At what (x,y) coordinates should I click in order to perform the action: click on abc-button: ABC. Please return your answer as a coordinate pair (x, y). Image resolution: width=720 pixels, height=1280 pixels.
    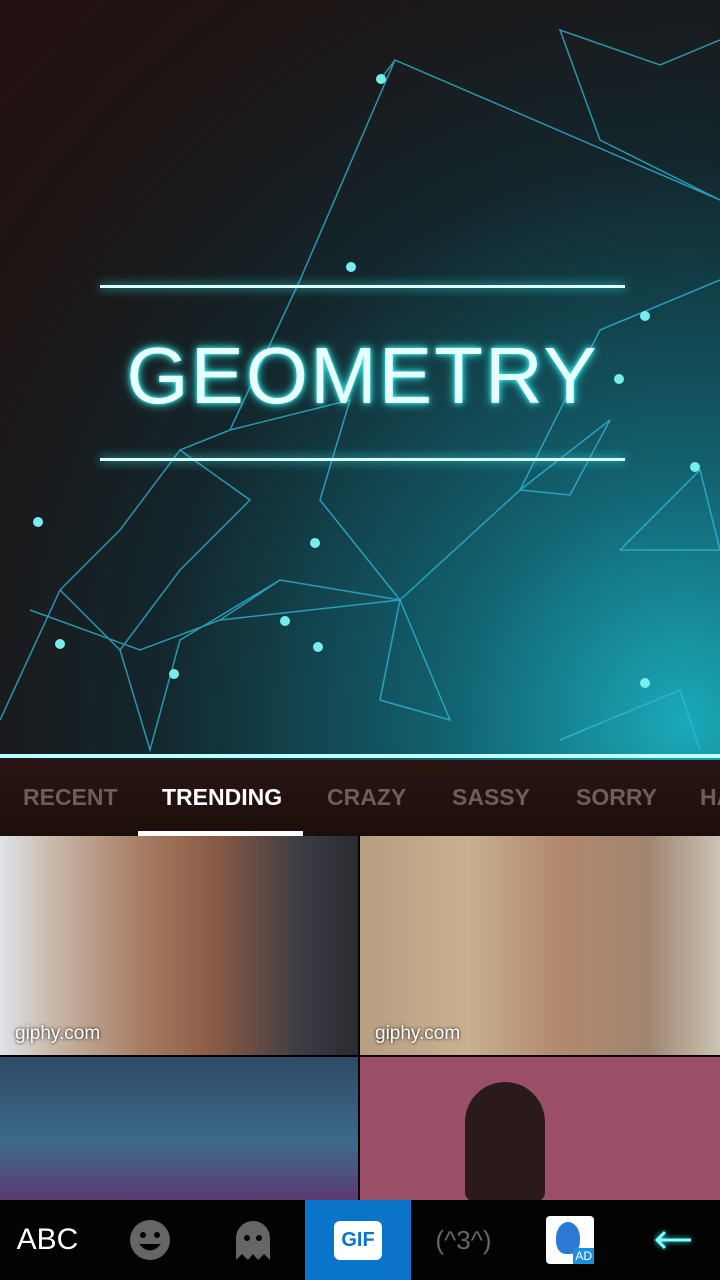
    Looking at the image, I should click on (47, 1240).